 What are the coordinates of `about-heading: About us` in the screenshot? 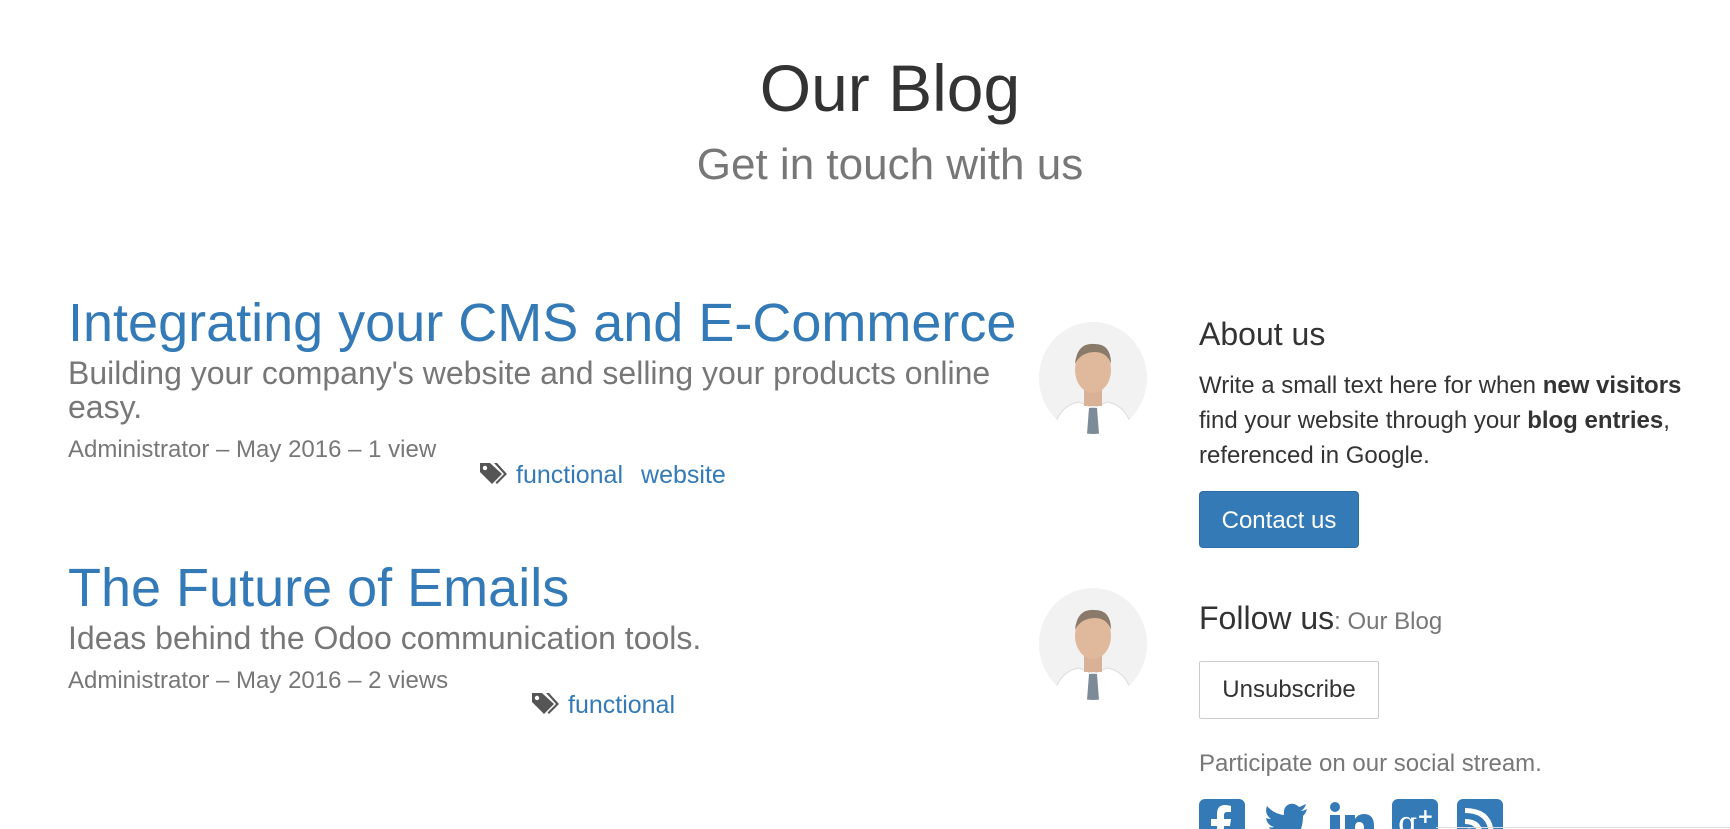 It's located at (1262, 334).